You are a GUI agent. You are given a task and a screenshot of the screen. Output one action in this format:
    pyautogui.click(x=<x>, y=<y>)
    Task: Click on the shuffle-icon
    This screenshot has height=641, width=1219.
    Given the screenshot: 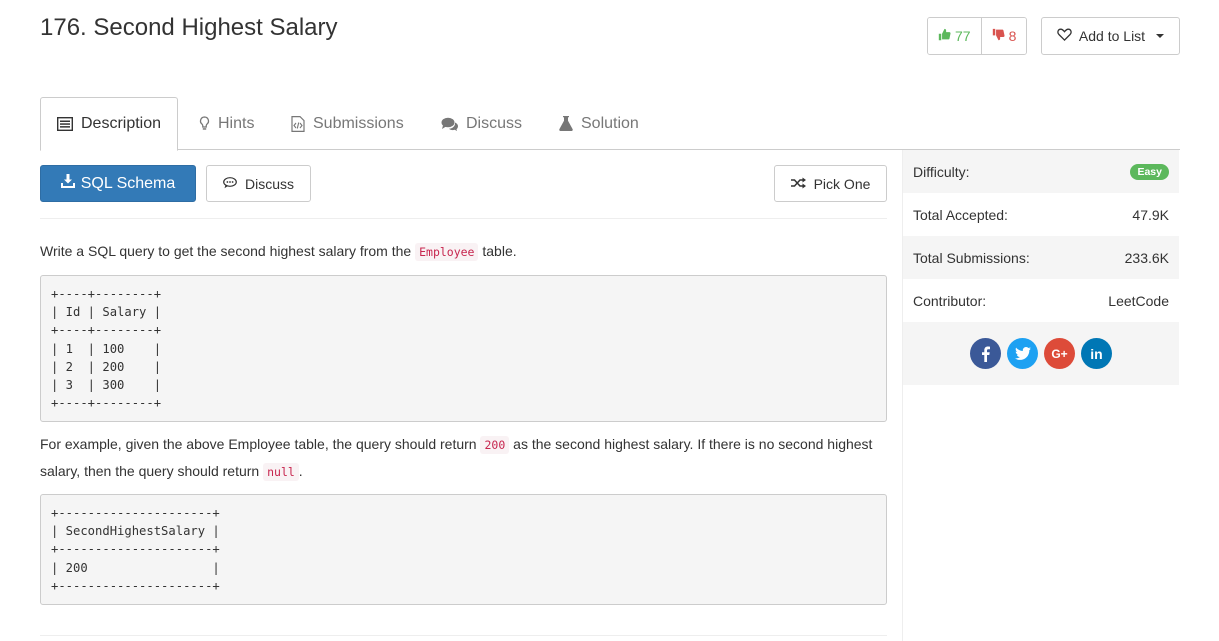 What is the action you would take?
    pyautogui.click(x=798, y=184)
    